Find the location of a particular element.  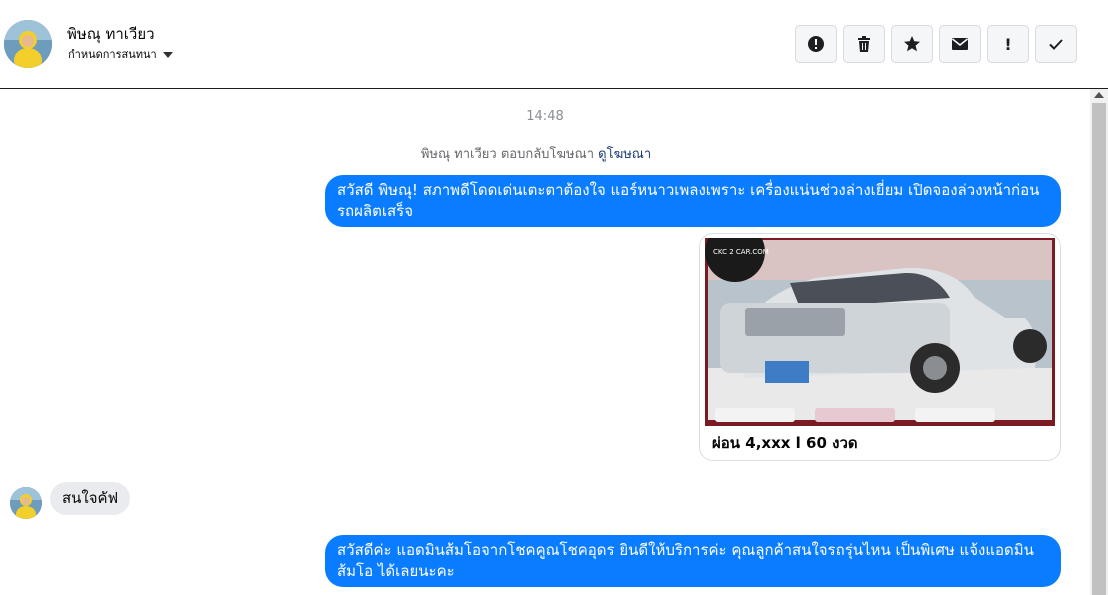

delete-button is located at coordinates (864, 44).